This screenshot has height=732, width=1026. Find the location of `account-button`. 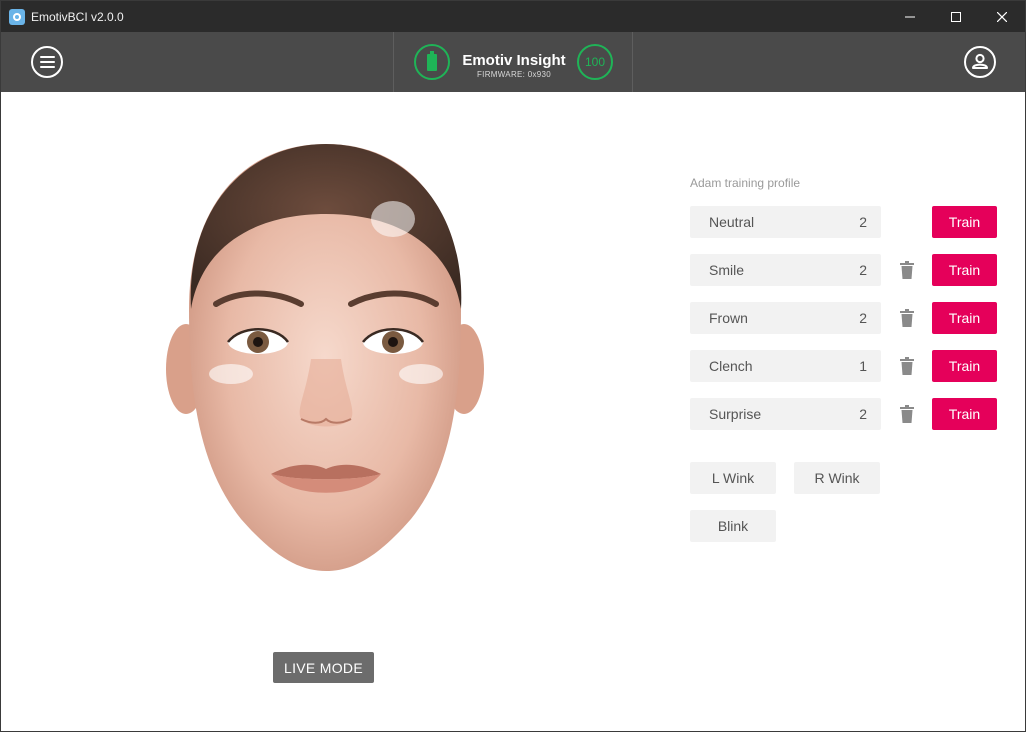

account-button is located at coordinates (980, 62).